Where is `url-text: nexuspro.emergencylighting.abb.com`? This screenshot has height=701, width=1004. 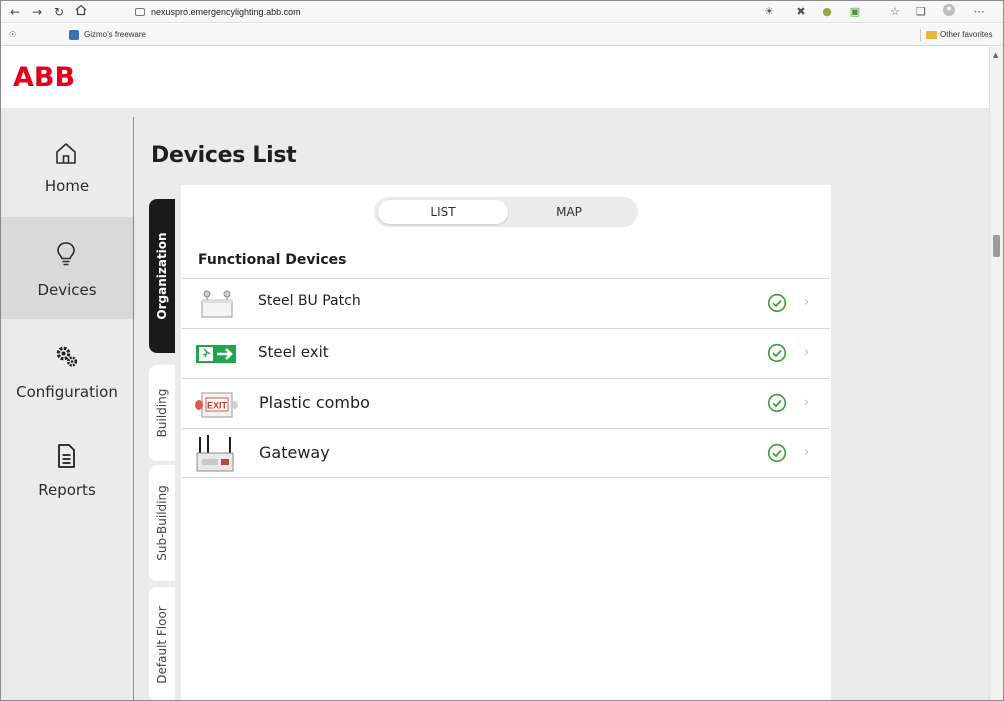
url-text: nexuspro.emergencylighting.abb.com is located at coordinates (226, 12).